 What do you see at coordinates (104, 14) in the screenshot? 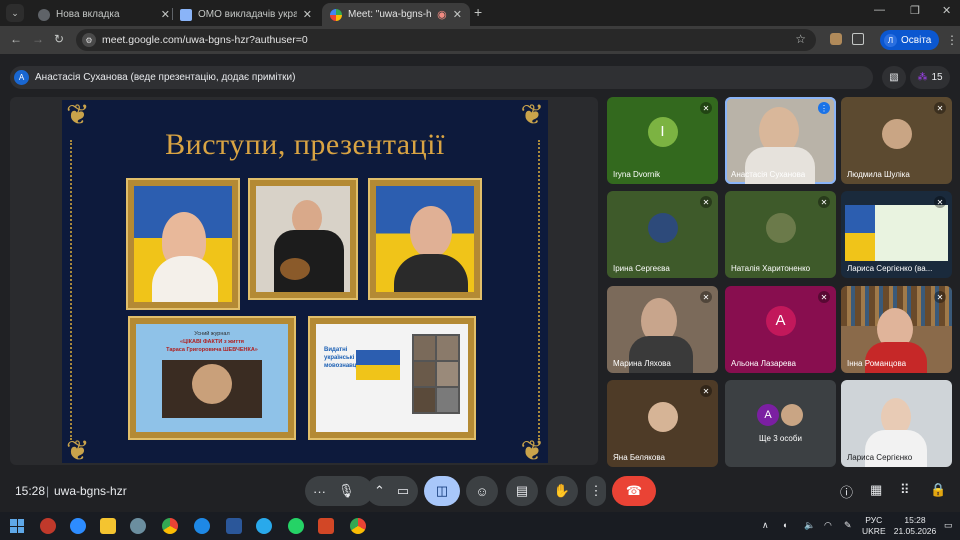
I see `tab-new-tab: Нова вкладка ✕` at bounding box center [104, 14].